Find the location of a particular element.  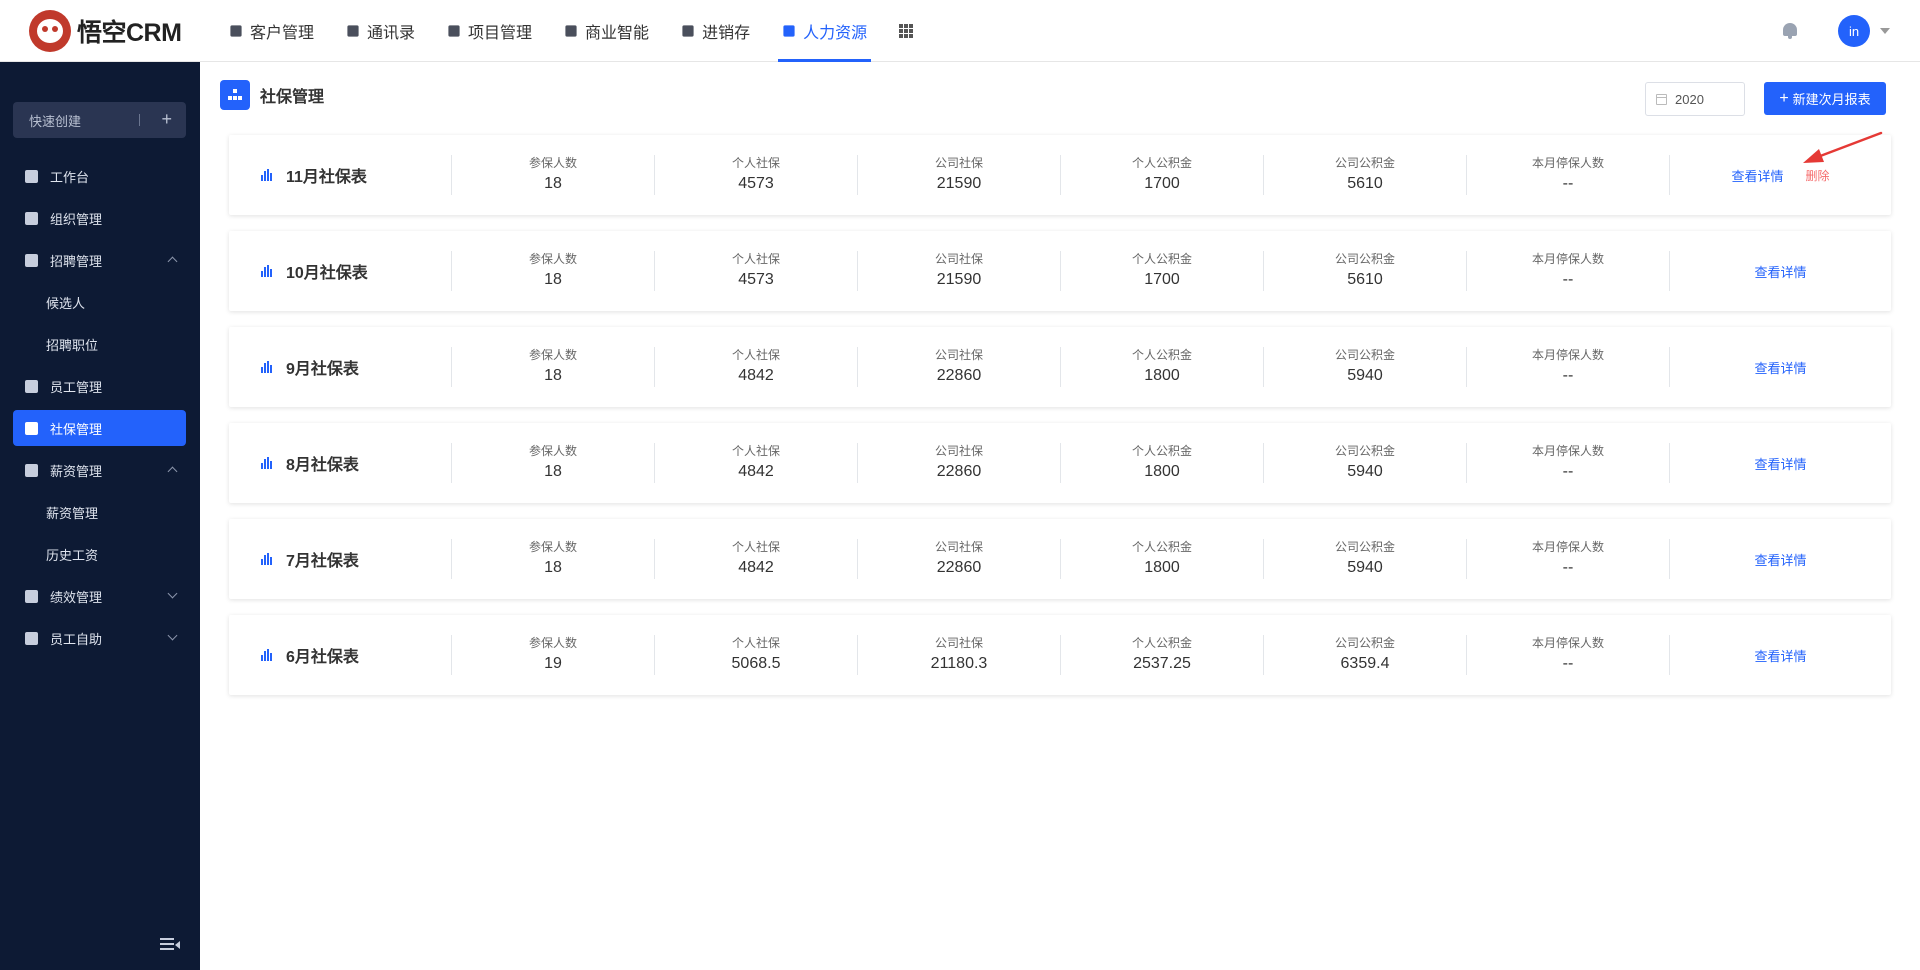

nav-item-label: 通讯录 is located at coordinates (391, 33).